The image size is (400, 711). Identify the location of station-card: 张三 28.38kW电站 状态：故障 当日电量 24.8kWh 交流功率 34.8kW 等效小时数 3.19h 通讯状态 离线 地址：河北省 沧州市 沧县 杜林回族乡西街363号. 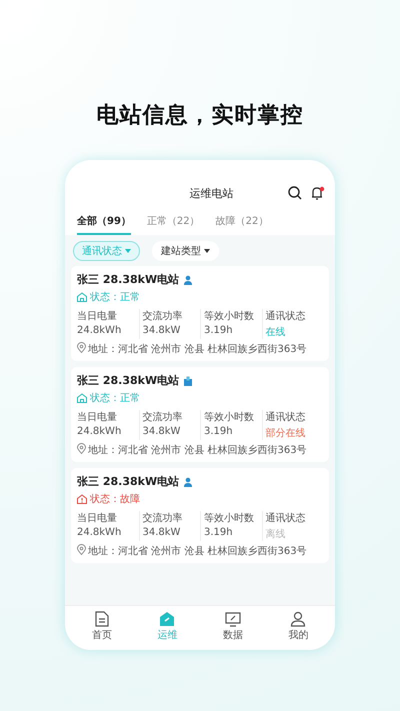
(200, 515).